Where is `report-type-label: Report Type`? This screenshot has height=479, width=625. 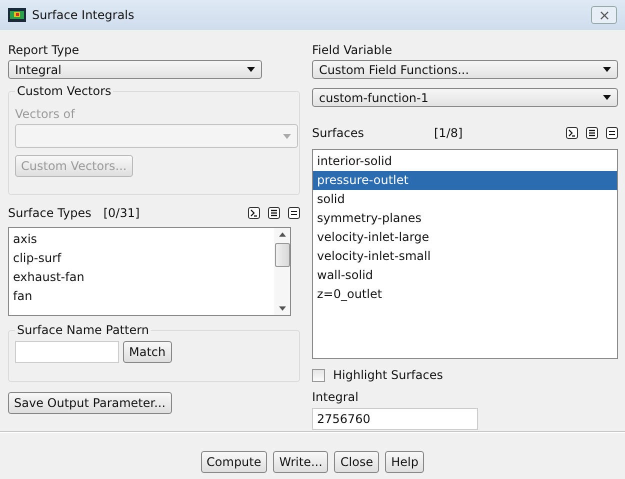 report-type-label: Report Type is located at coordinates (44, 50).